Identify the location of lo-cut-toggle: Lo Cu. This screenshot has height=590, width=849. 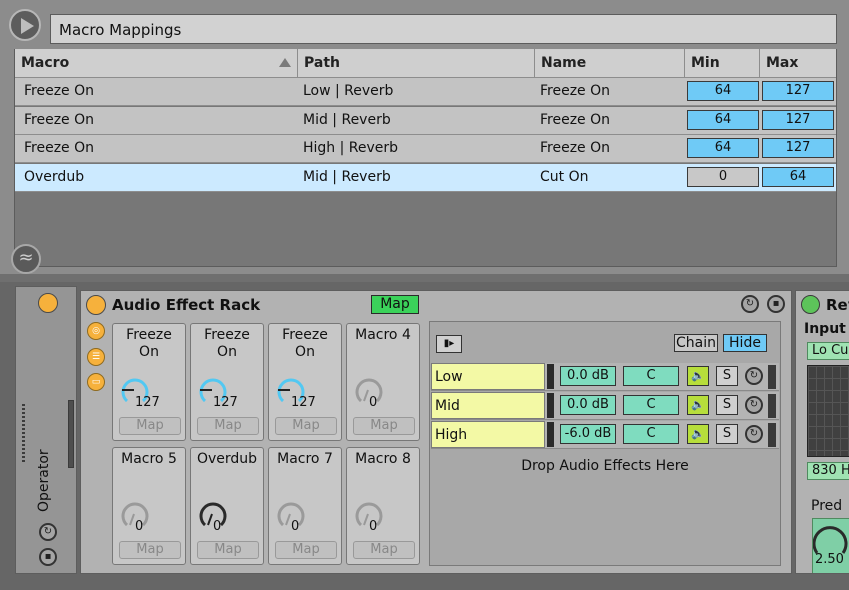
(828, 351).